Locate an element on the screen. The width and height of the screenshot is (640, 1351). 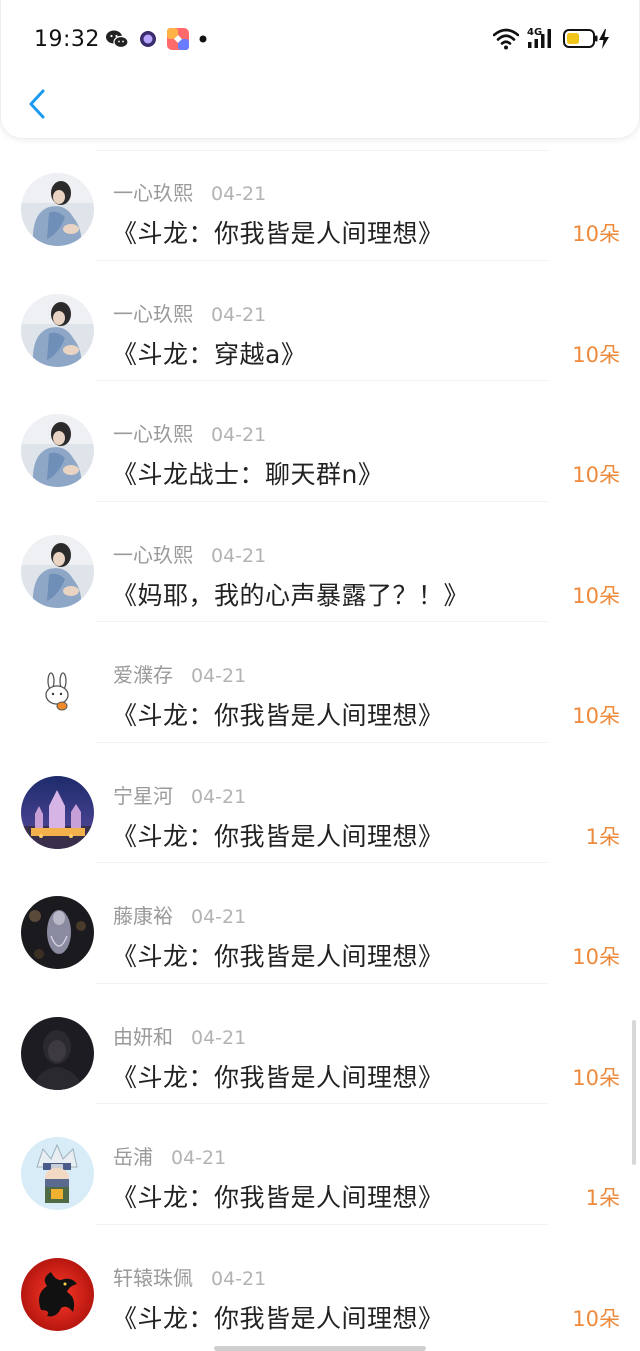
back-button is located at coordinates (37, 104).